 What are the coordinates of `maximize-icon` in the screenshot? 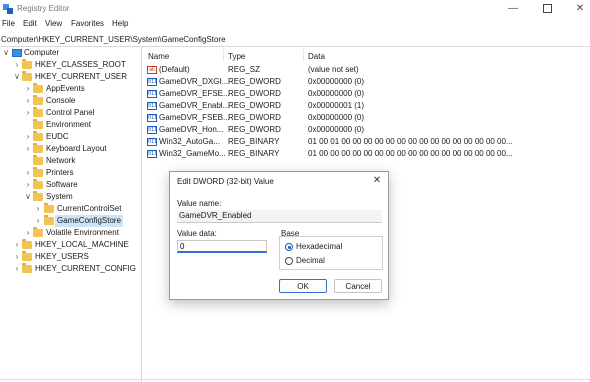 It's located at (547, 8).